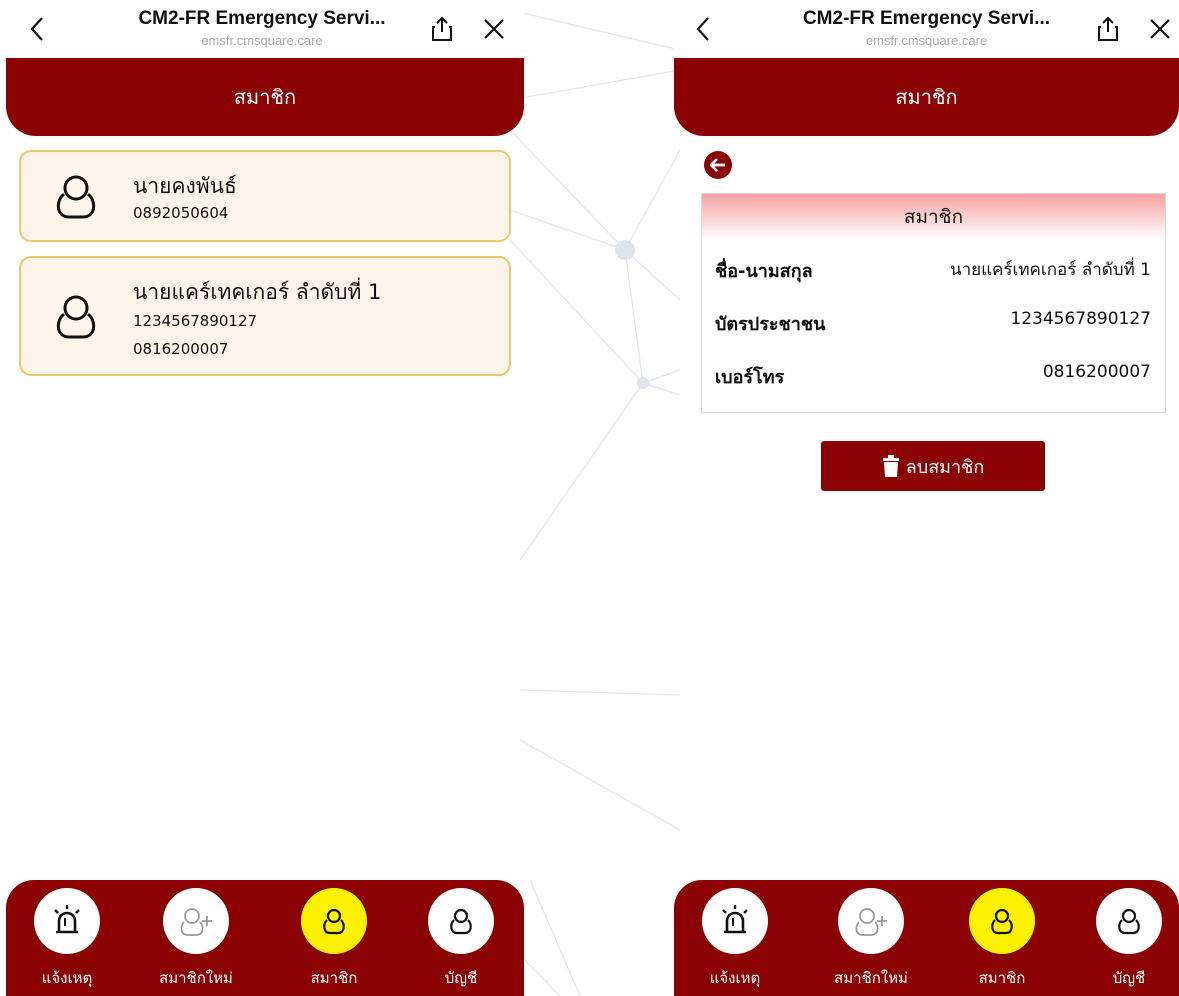 This screenshot has height=996, width=1179. I want to click on detail-label: เบอร์โทร, so click(750, 377).